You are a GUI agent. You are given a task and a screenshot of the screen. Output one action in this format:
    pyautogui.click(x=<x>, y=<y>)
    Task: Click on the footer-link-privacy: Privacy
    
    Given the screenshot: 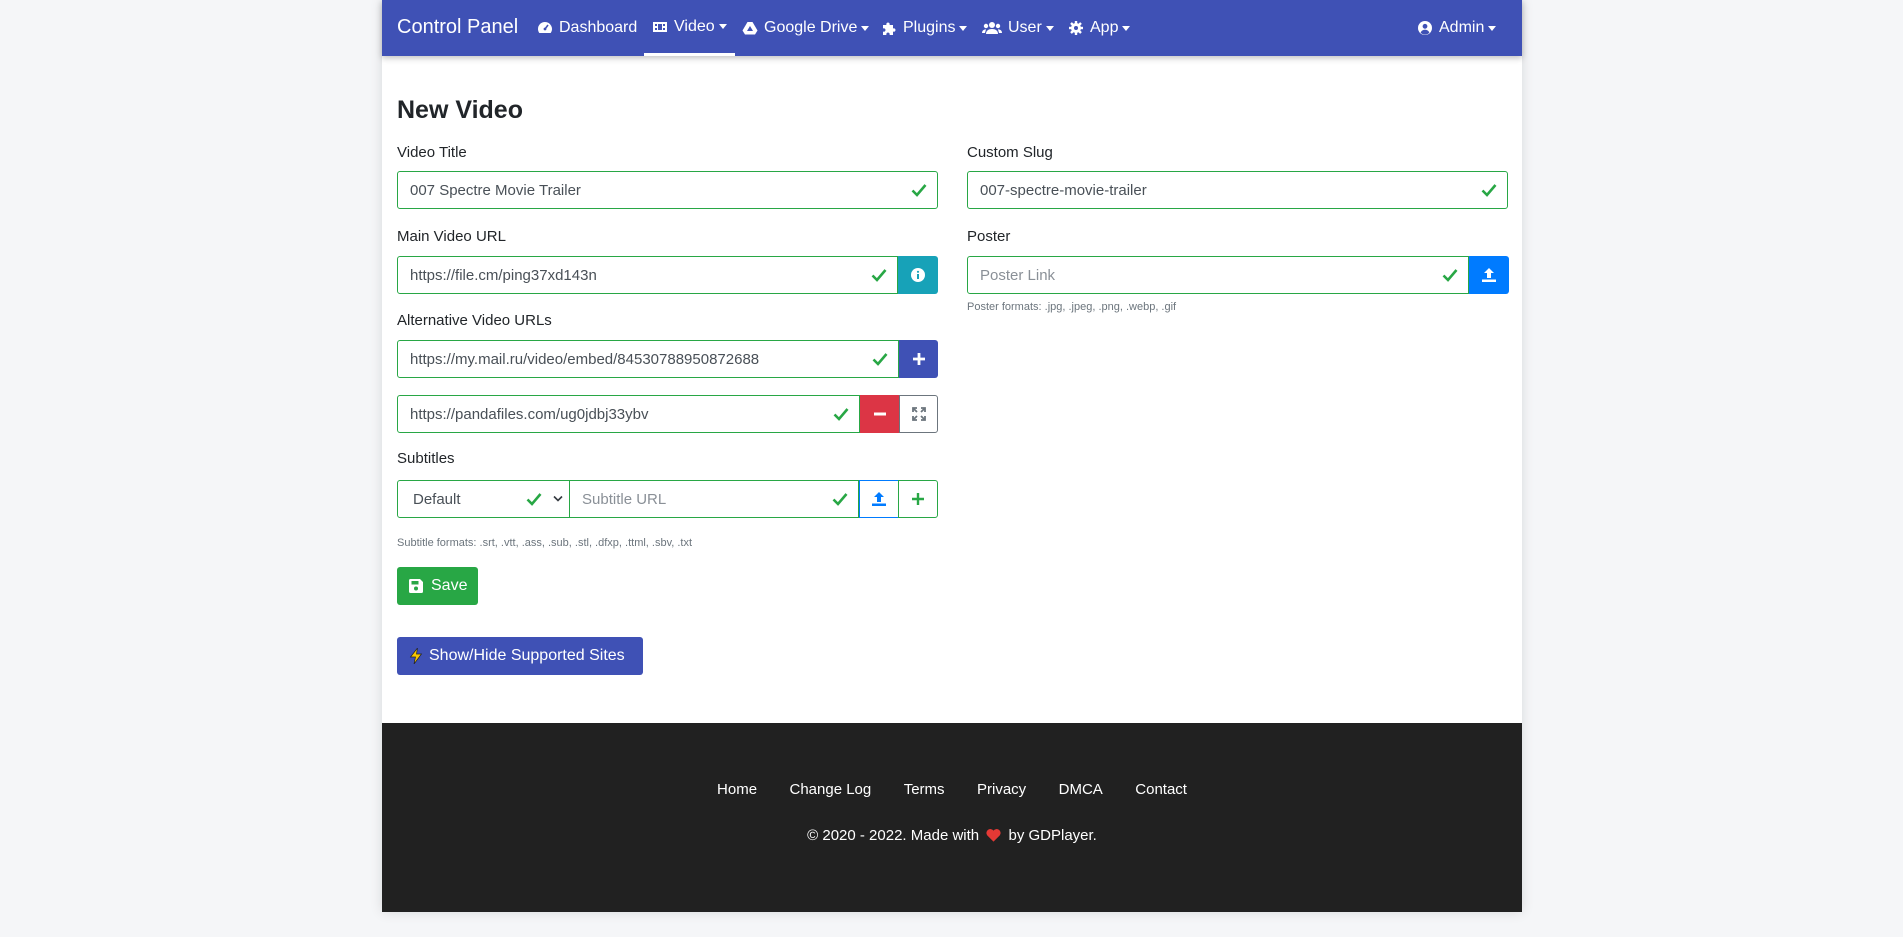 What is the action you would take?
    pyautogui.click(x=1001, y=789)
    